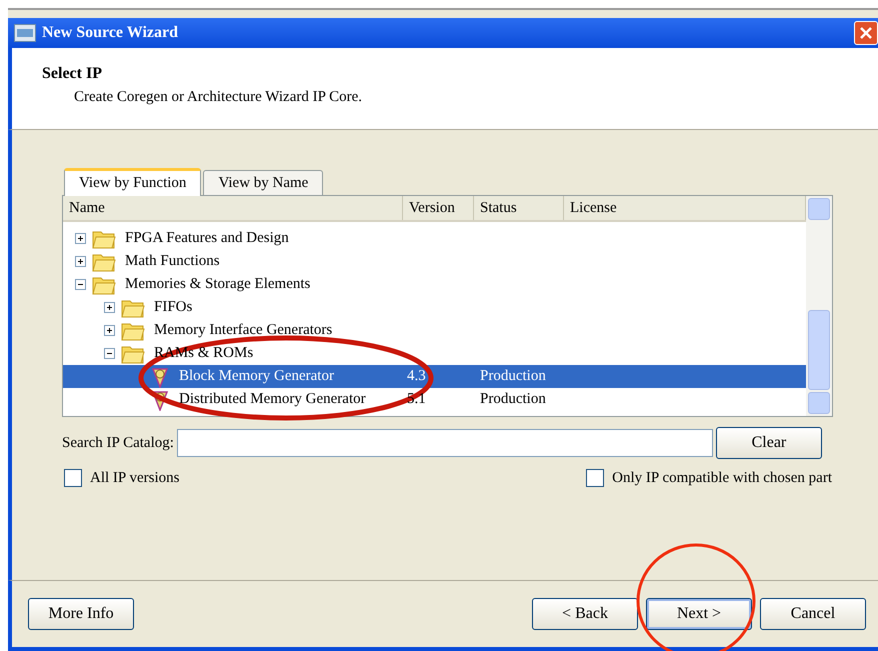 The height and width of the screenshot is (651, 878). What do you see at coordinates (217, 284) in the screenshot?
I see `item-name: Memories & Storage Elements` at bounding box center [217, 284].